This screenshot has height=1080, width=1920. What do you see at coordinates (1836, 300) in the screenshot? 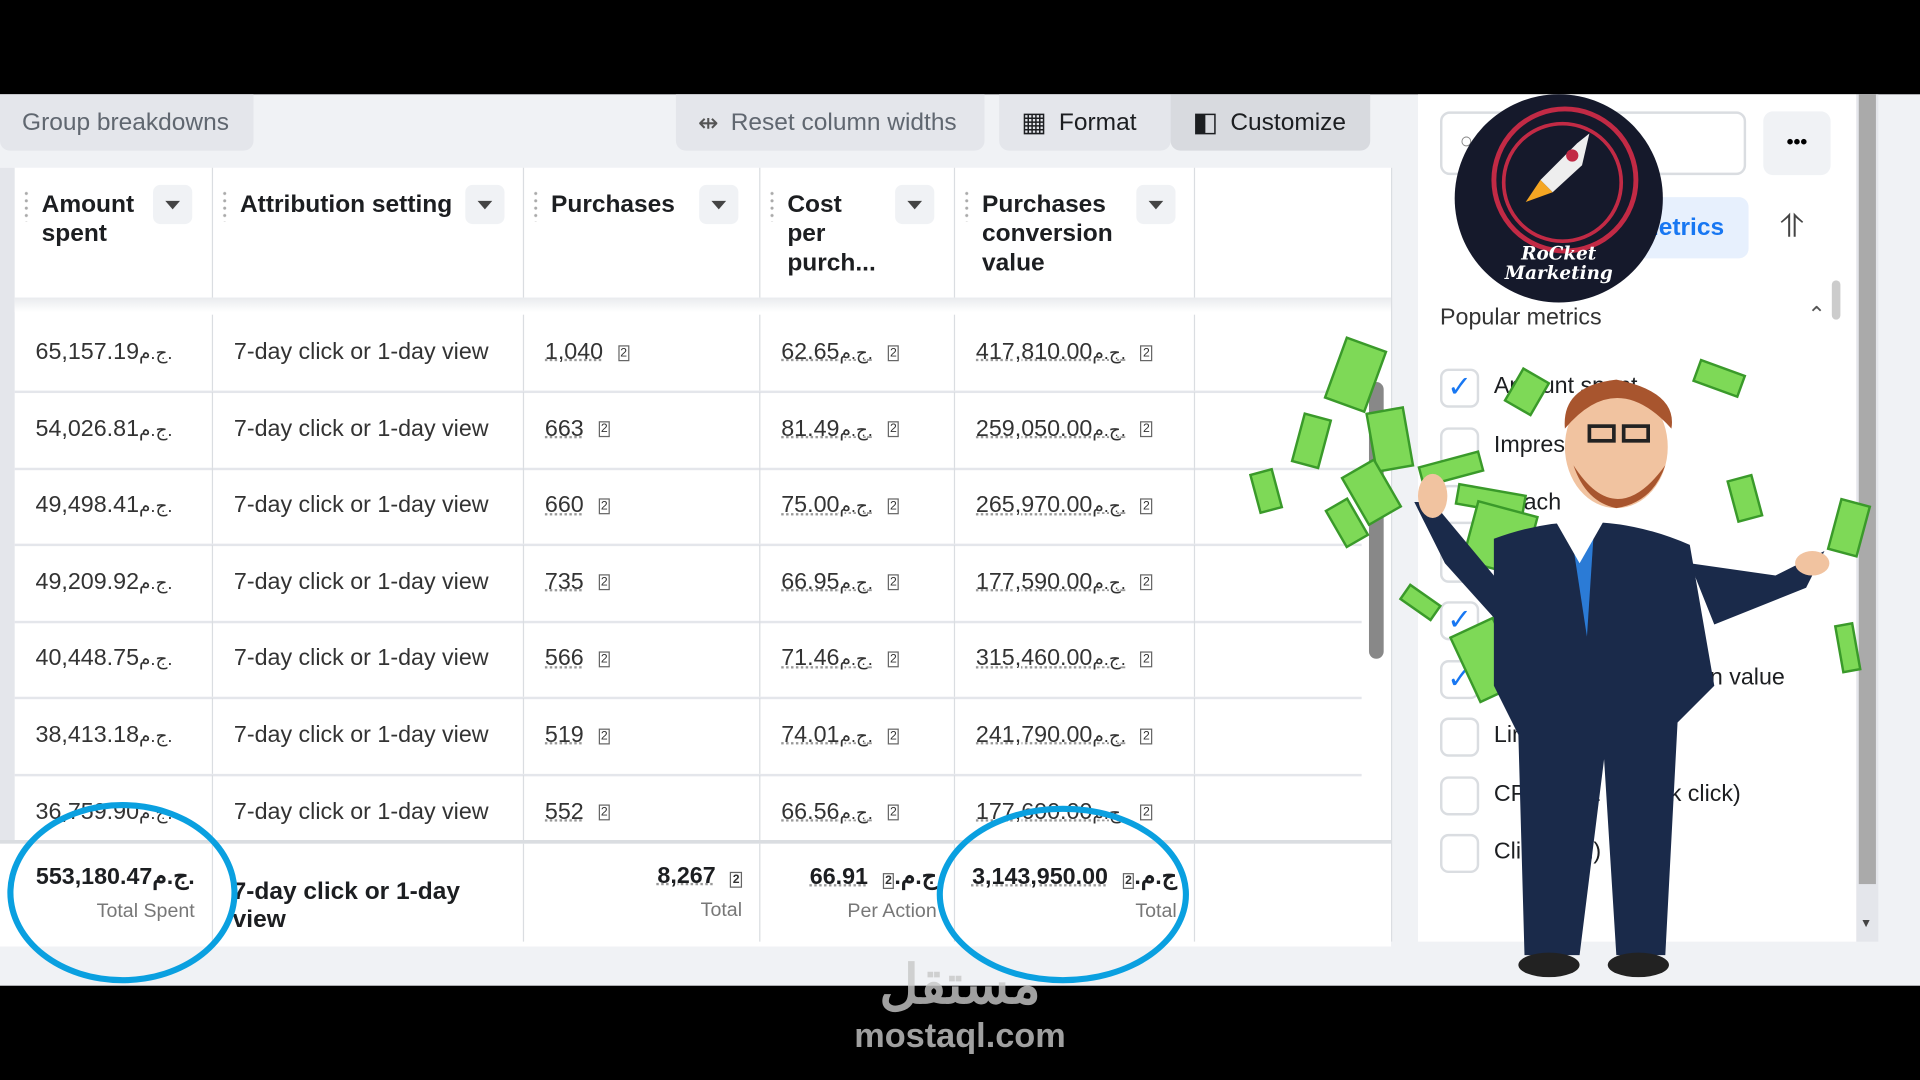
I see `panel-scrollbar` at bounding box center [1836, 300].